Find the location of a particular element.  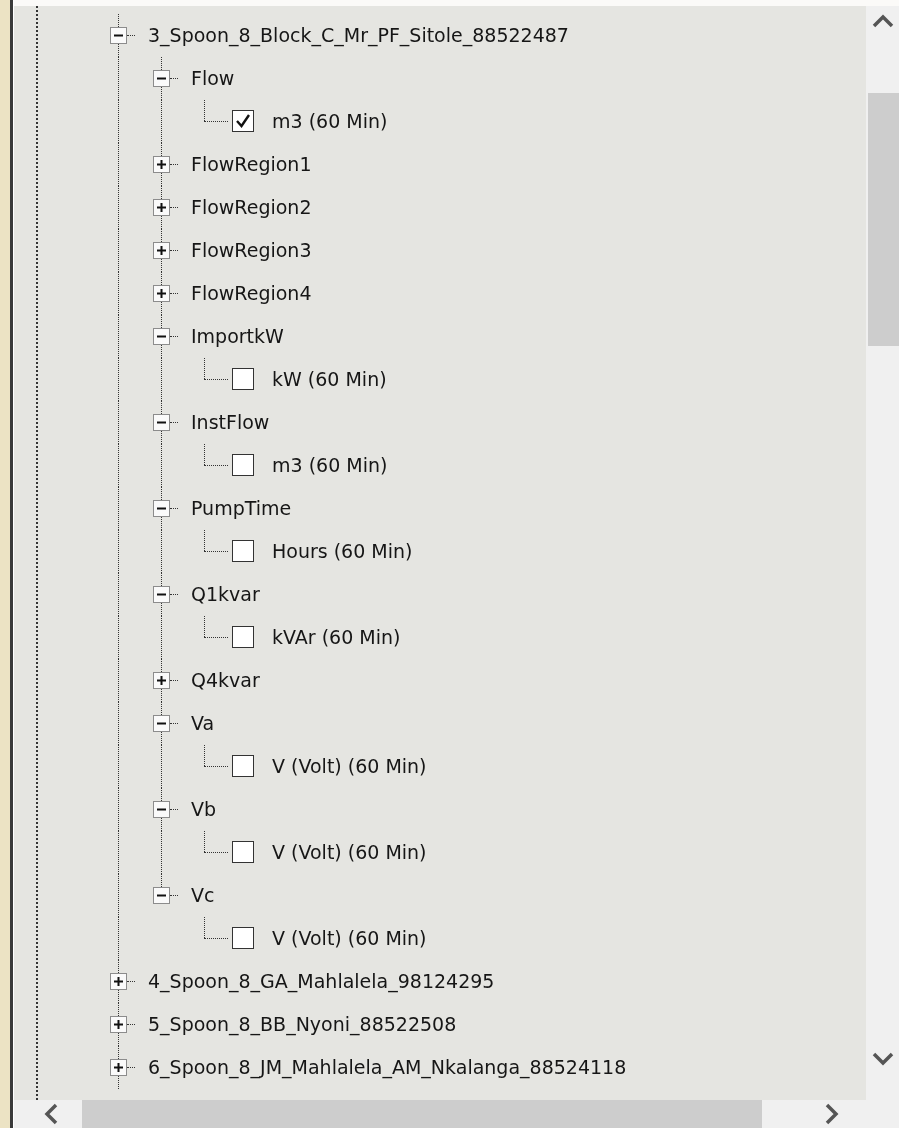

tree-node-label: FlowRegion4 is located at coordinates (251, 293).